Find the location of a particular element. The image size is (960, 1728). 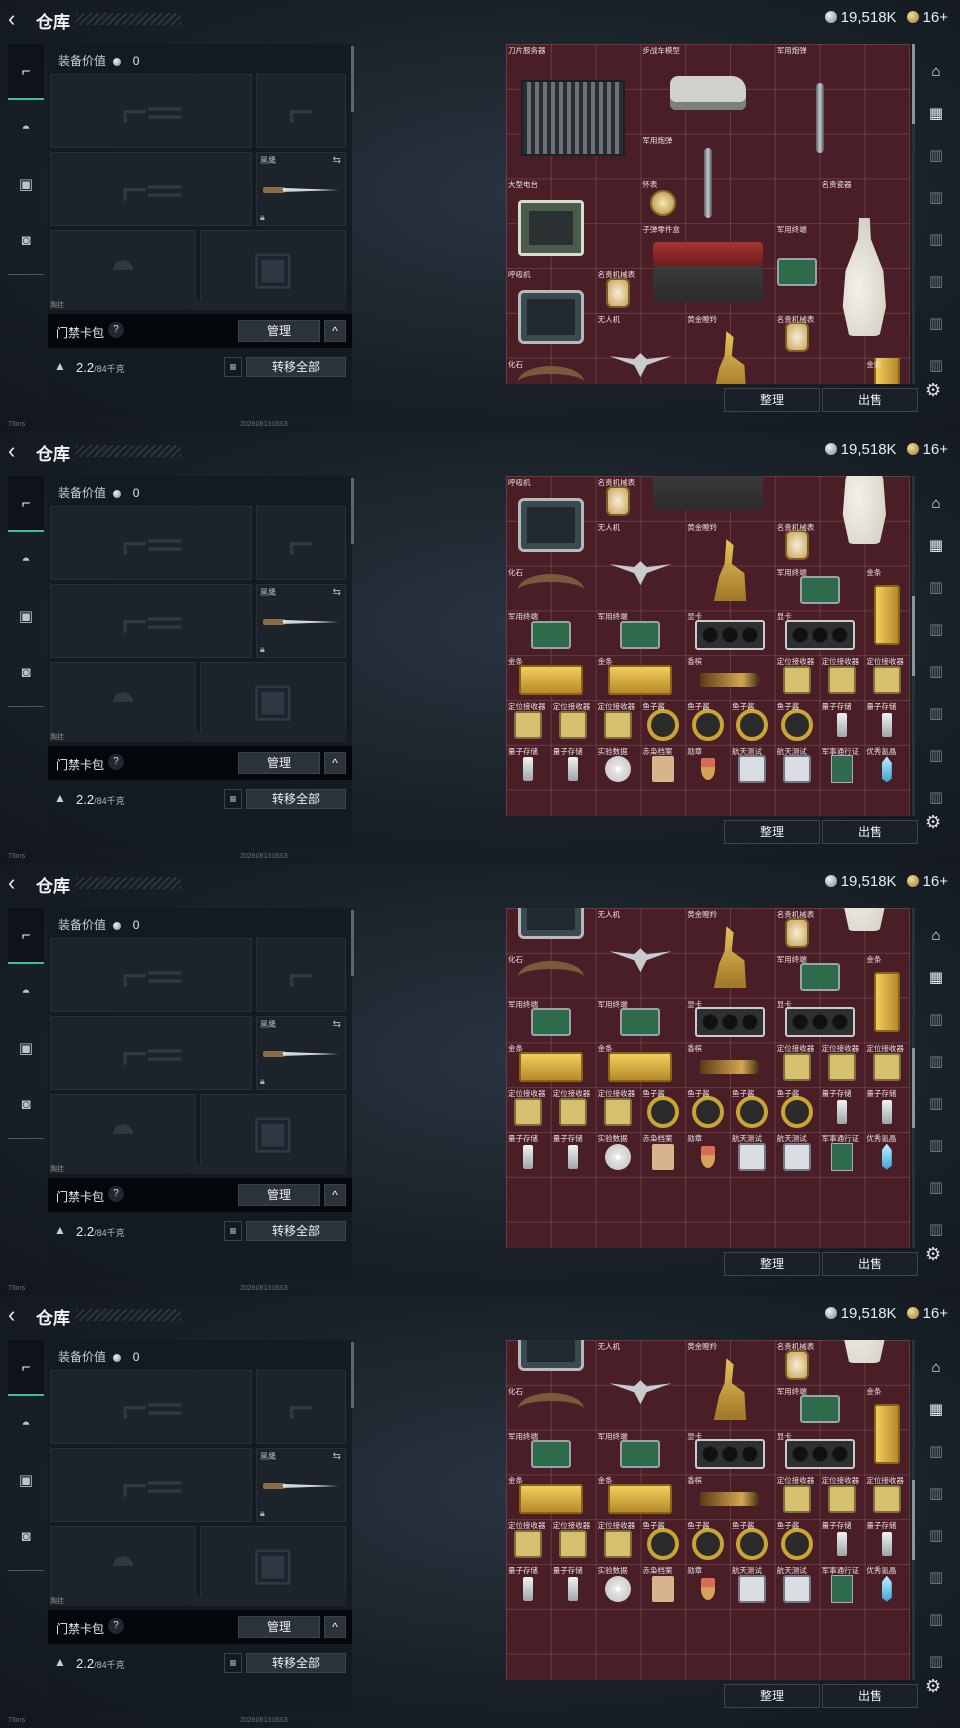

stash-icon: ▦ is located at coordinates (936, 545).